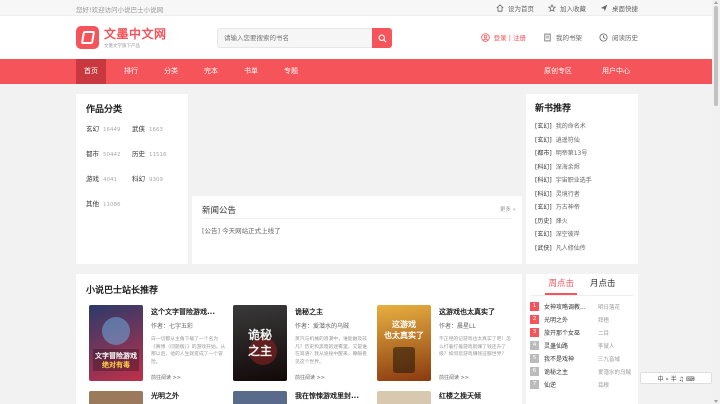 This screenshot has height=404, width=720. I want to click on book-cover: 文字冒险游戏 绝对有毒, so click(116, 343).